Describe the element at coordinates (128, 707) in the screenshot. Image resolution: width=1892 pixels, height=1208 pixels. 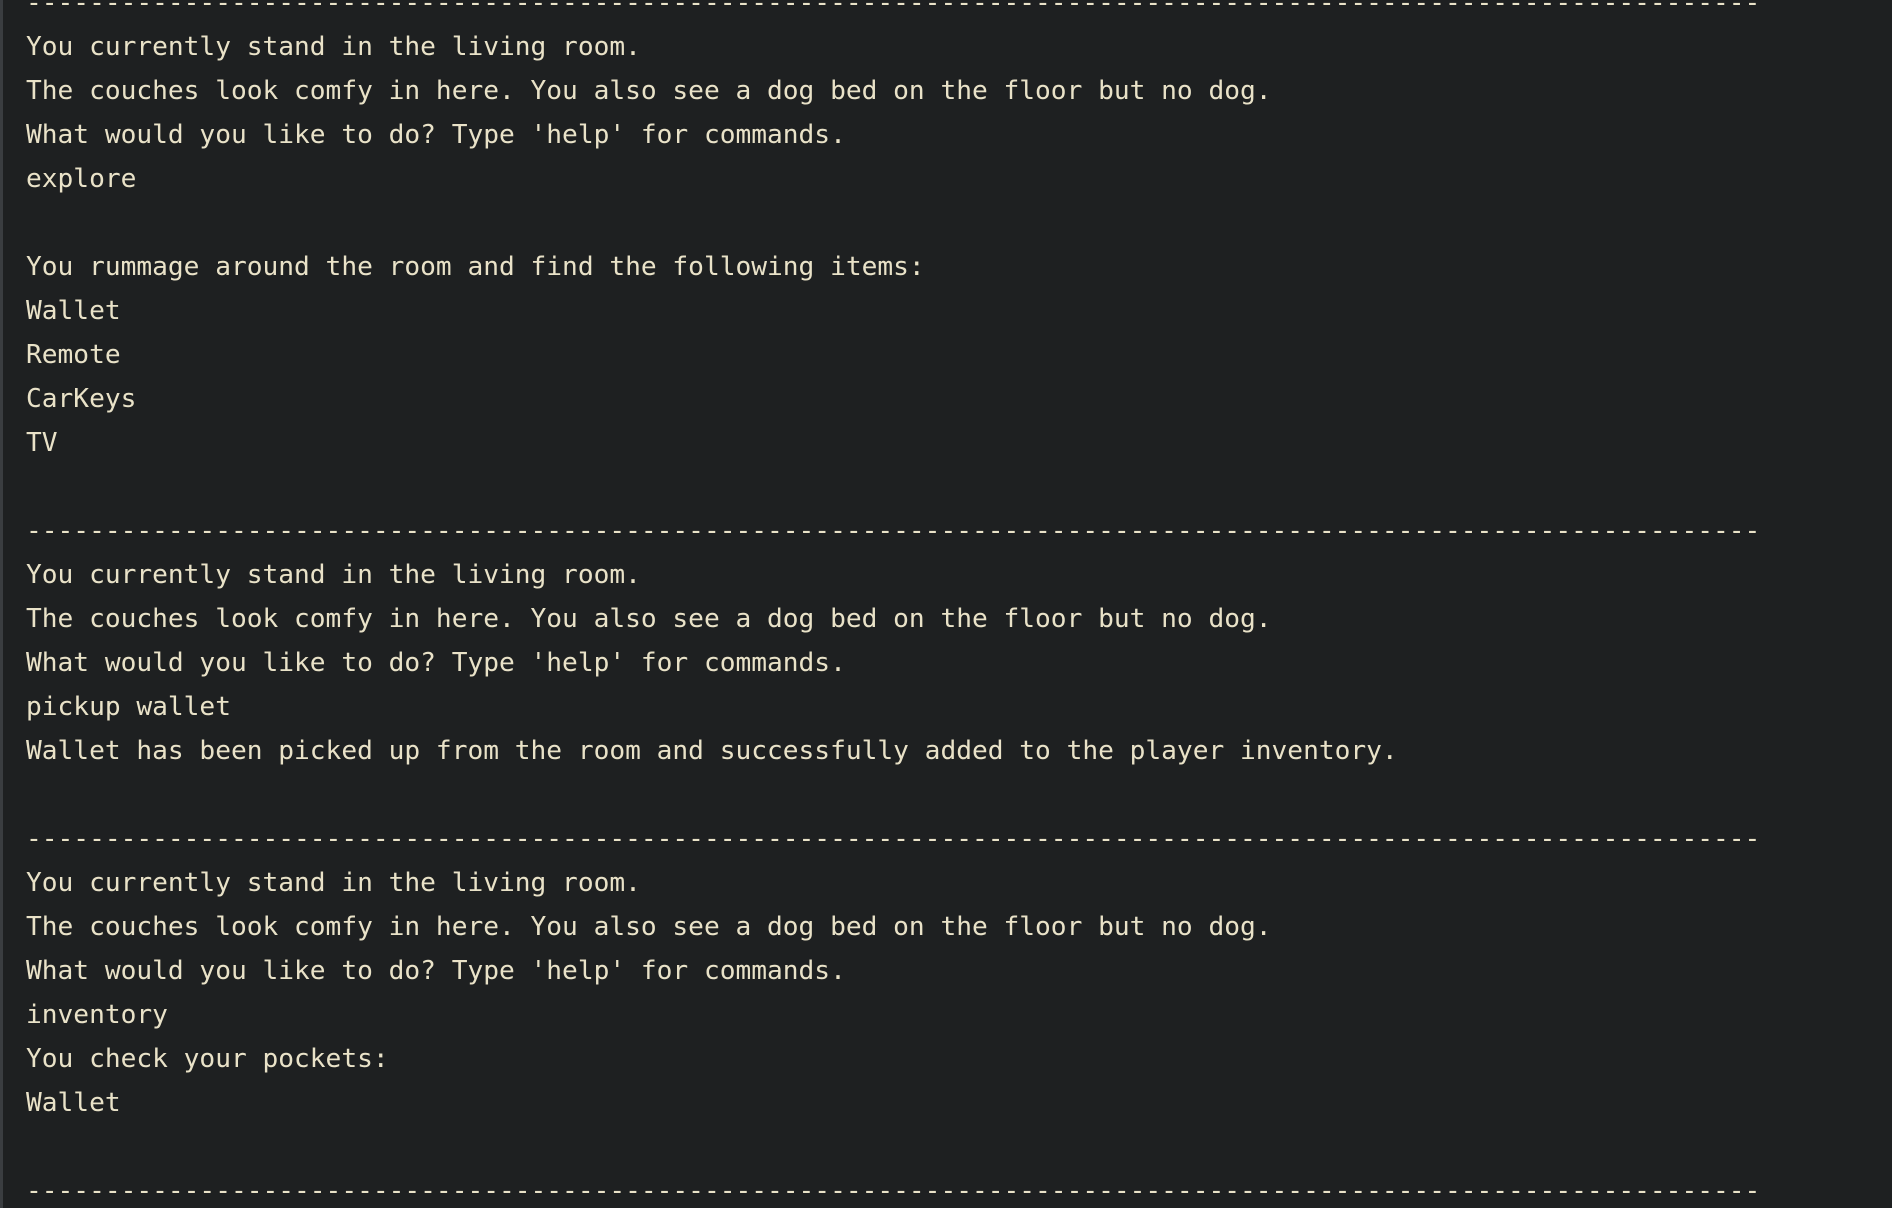
I see `user-input-line: pickup wallet` at that location.